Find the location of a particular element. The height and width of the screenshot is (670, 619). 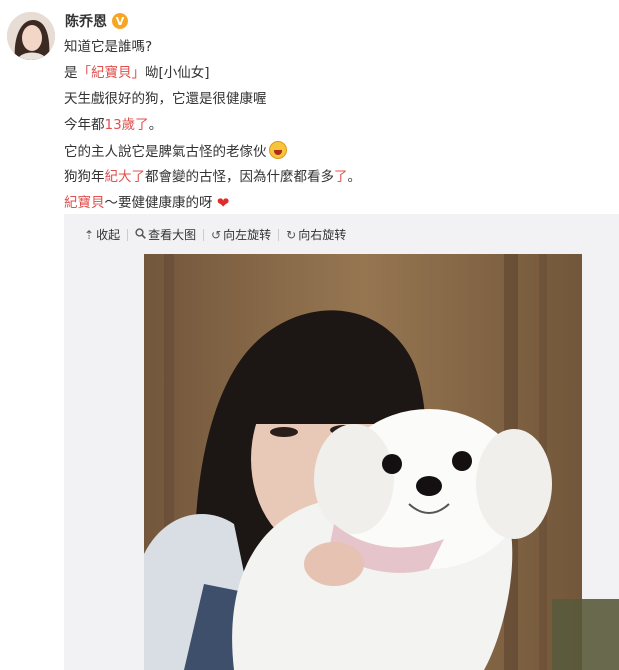

post-line: 今年都13歲了。 is located at coordinates (113, 125).